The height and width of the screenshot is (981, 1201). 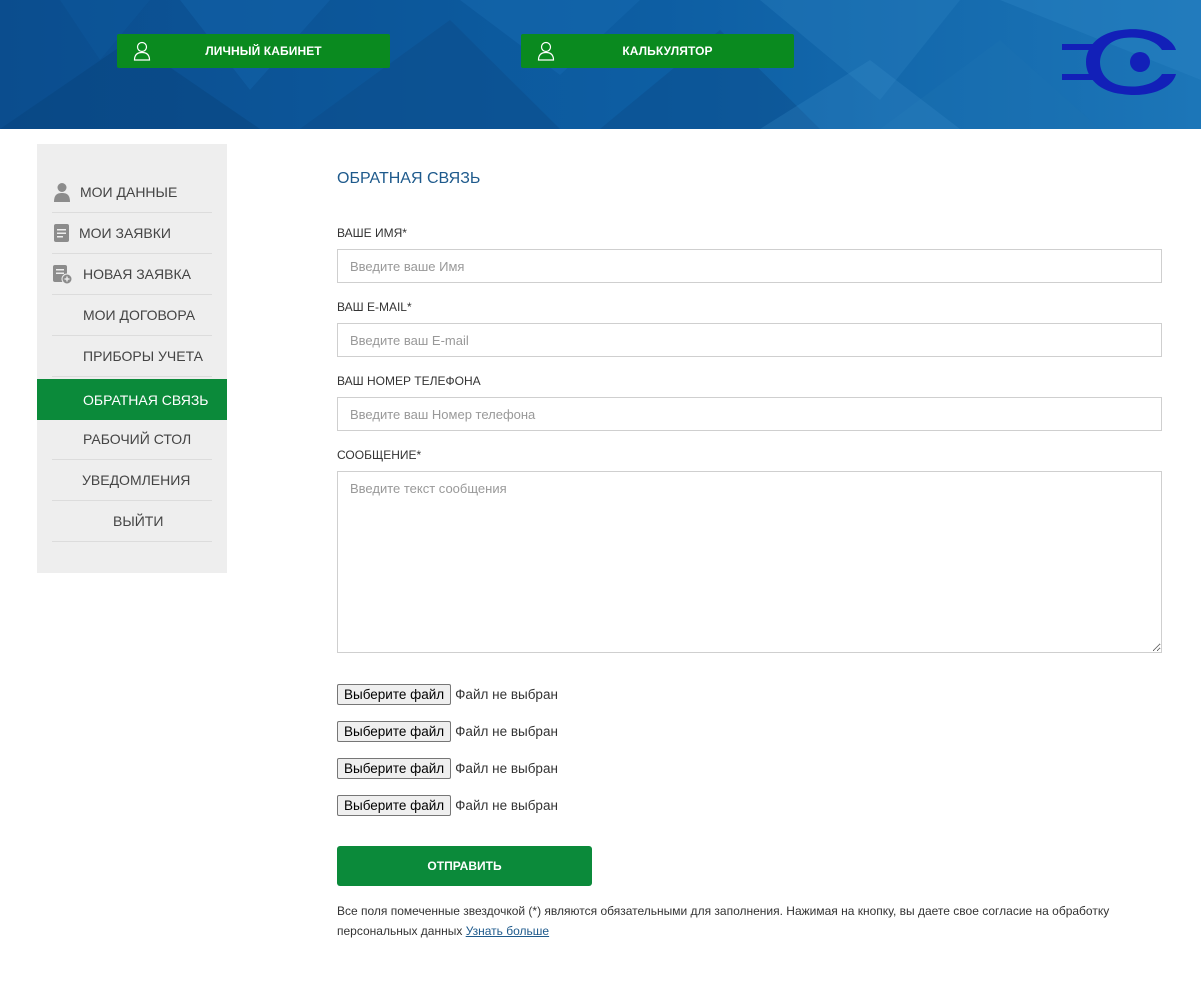 I want to click on sidebar-item-desktop: РАБОЧИЙ СТОЛ, so click(x=132, y=439).